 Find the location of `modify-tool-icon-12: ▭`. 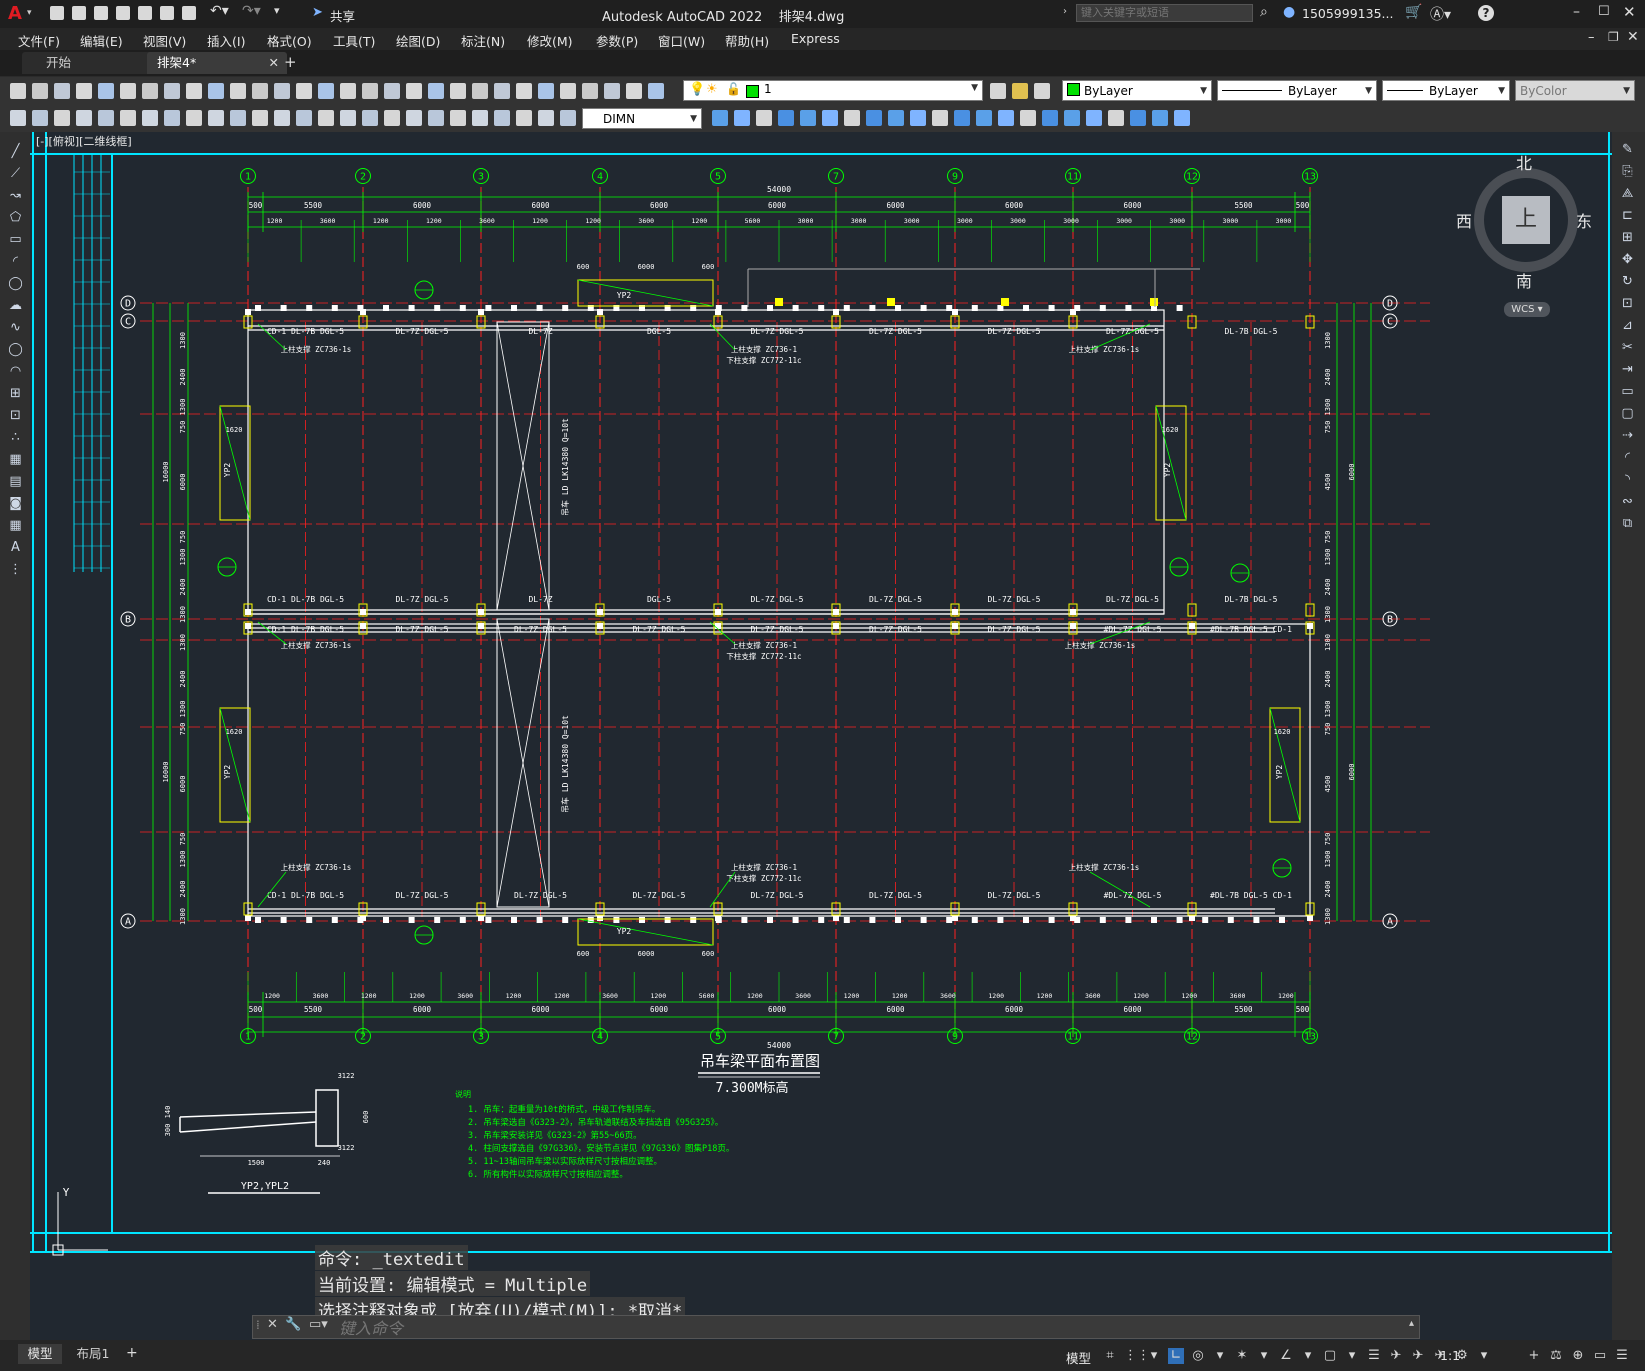

modify-tool-icon-12: ▭ is located at coordinates (1627, 391).